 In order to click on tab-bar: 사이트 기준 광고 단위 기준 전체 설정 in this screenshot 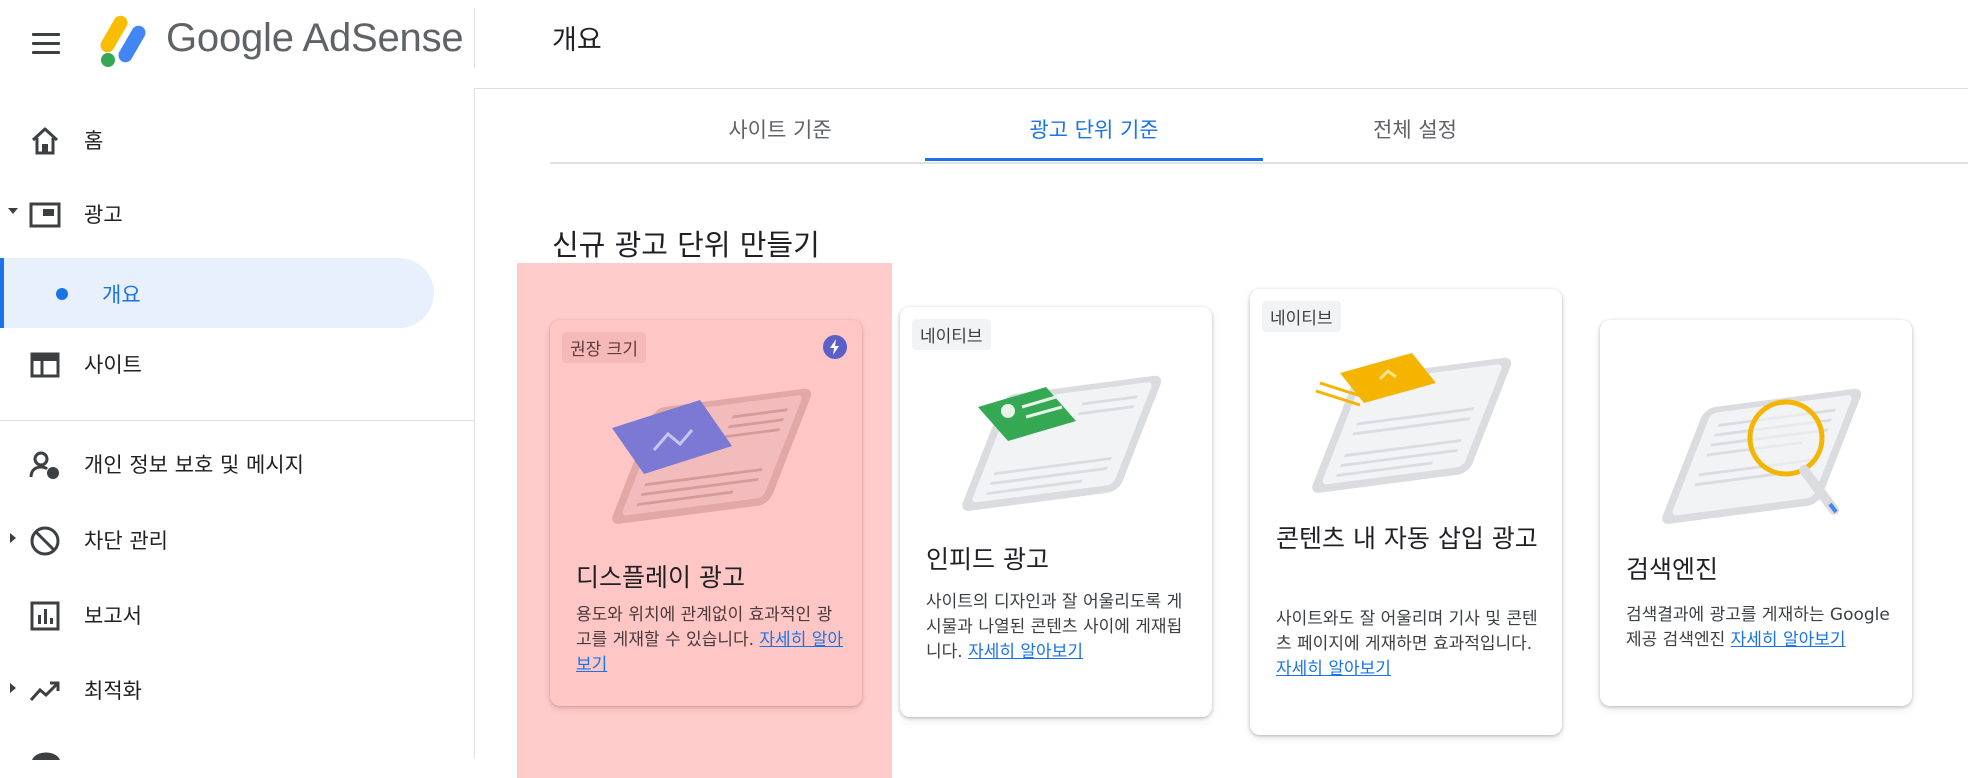, I will do `click(1259, 132)`.